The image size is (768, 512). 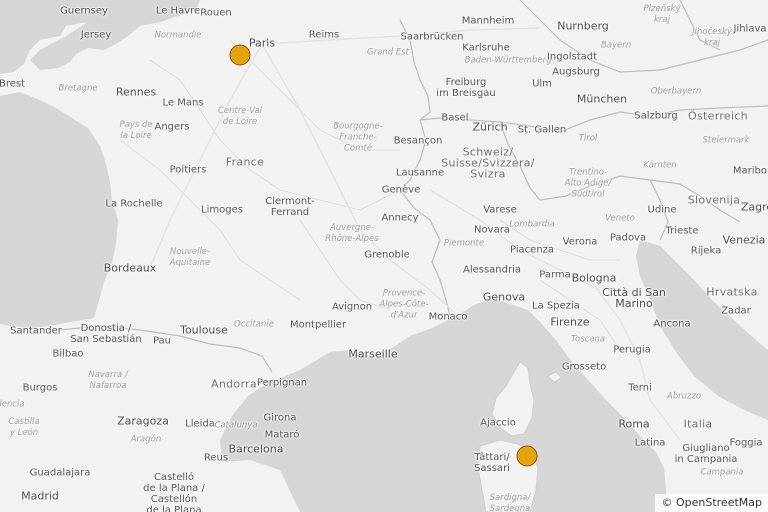 I want to click on label-karnten: Kärnten, so click(x=660, y=165).